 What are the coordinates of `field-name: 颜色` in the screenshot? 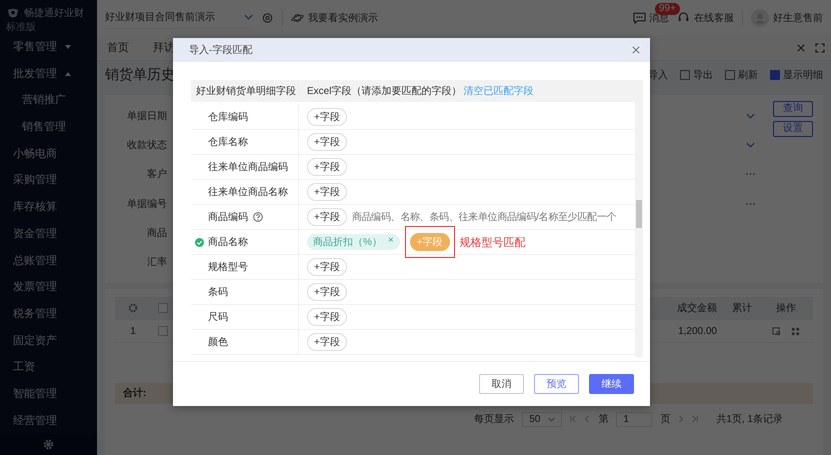 It's located at (218, 342).